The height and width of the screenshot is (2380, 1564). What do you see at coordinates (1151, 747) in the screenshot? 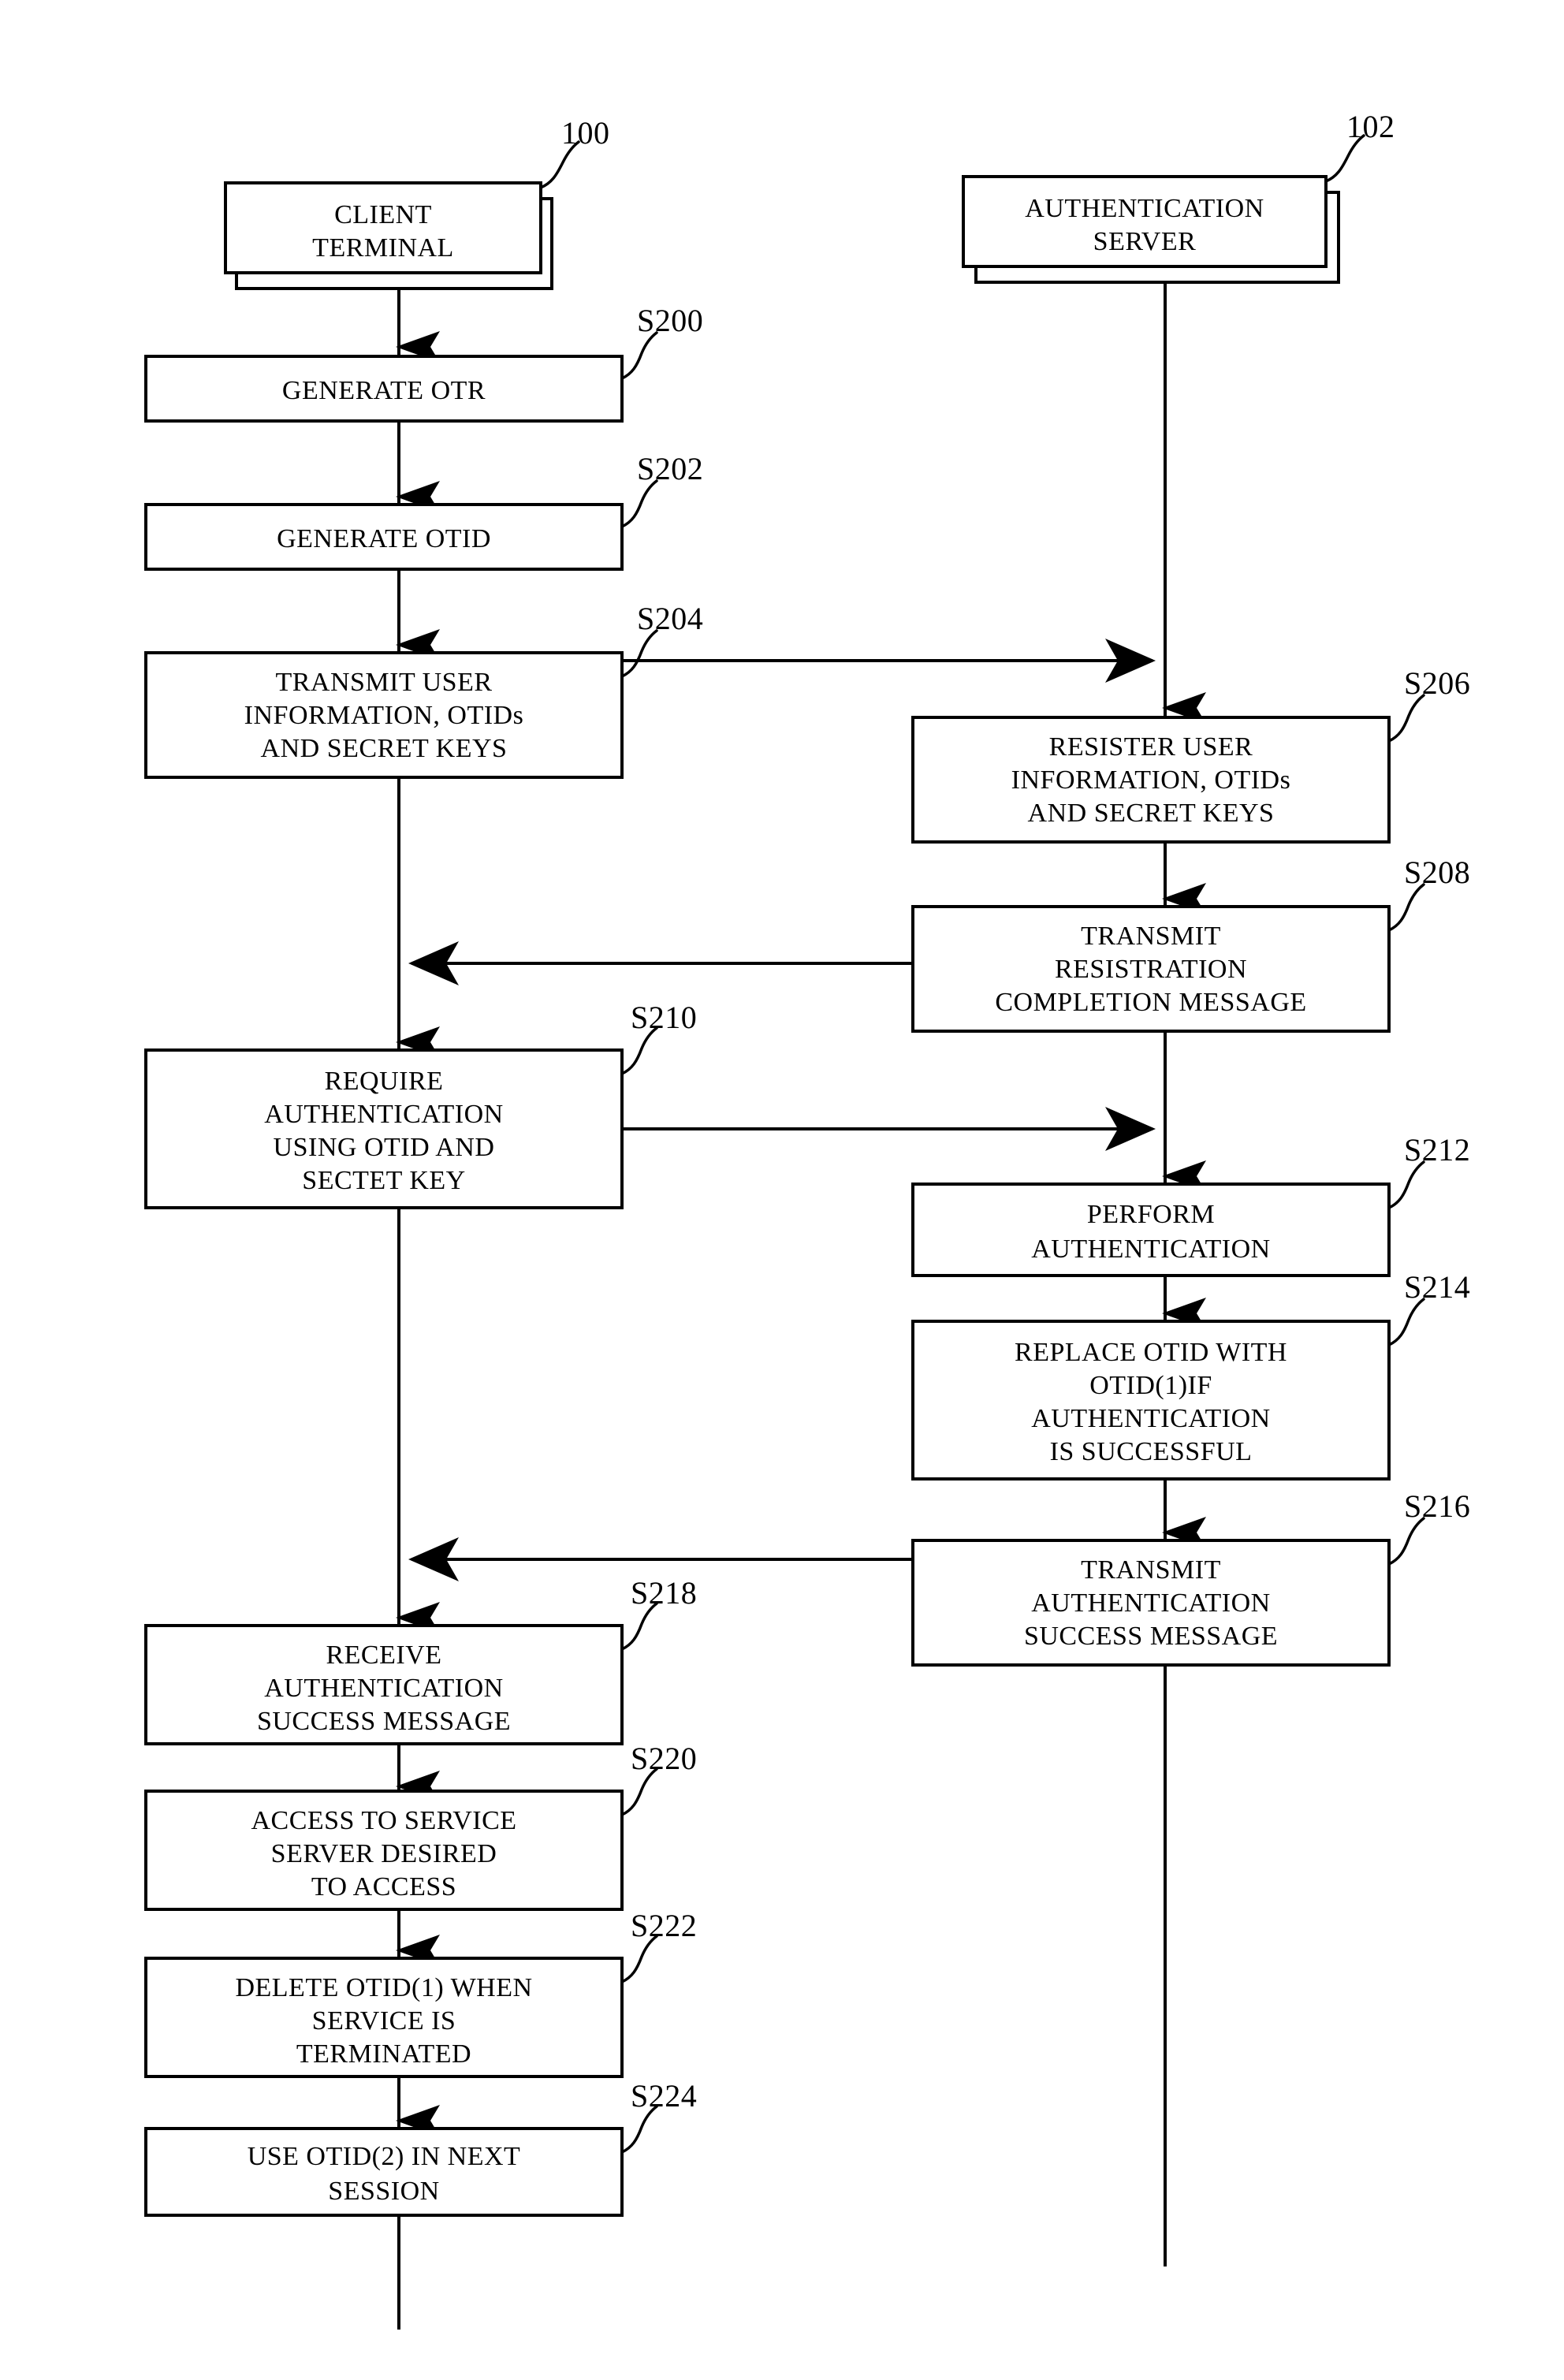
I see `s206-label-line1: RESISTER USER` at bounding box center [1151, 747].